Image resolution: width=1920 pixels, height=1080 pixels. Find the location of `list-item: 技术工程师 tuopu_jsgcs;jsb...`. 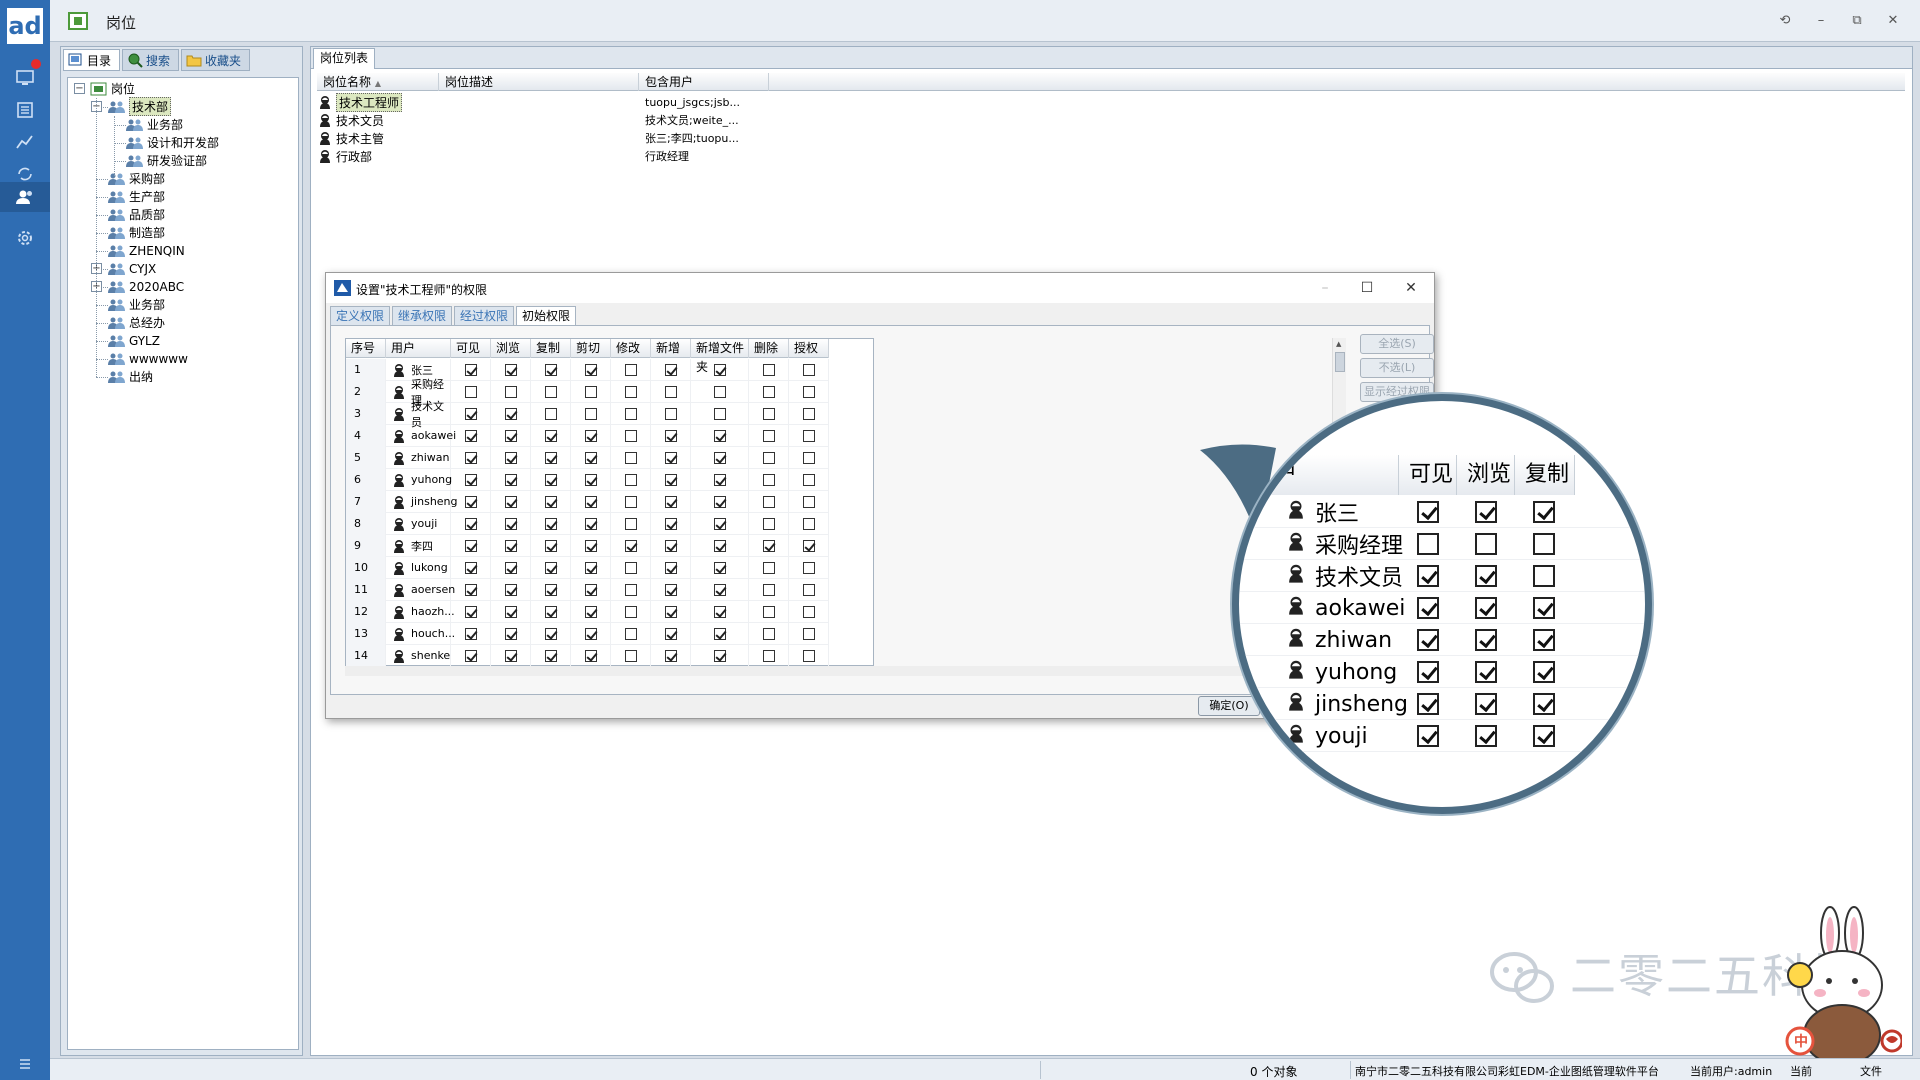

list-item: 技术工程师 tuopu_jsgcs;jsb... is located at coordinates (543, 102).